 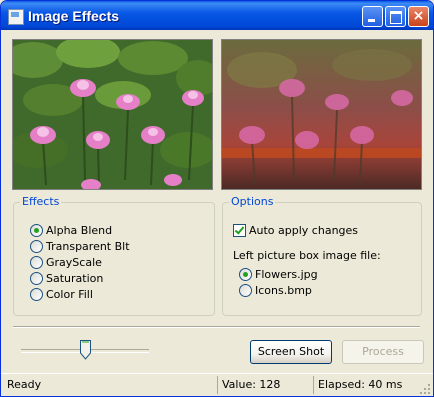 What do you see at coordinates (74, 262) in the screenshot?
I see `effect-label: GrayScale` at bounding box center [74, 262].